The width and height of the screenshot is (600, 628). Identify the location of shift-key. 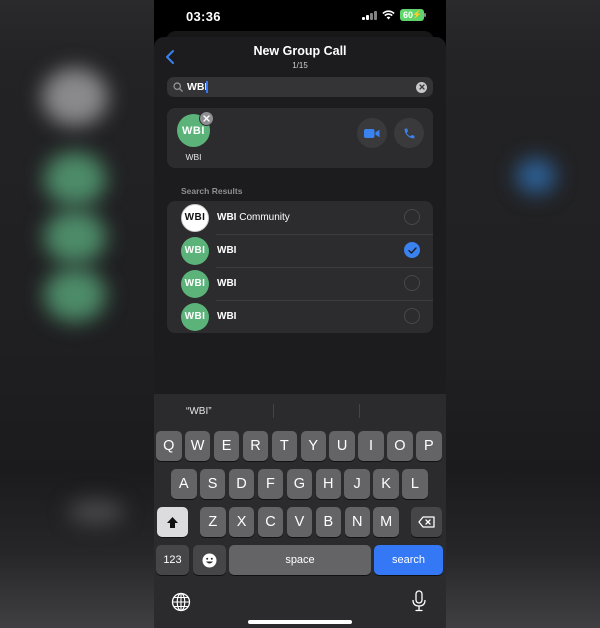
(172, 522).